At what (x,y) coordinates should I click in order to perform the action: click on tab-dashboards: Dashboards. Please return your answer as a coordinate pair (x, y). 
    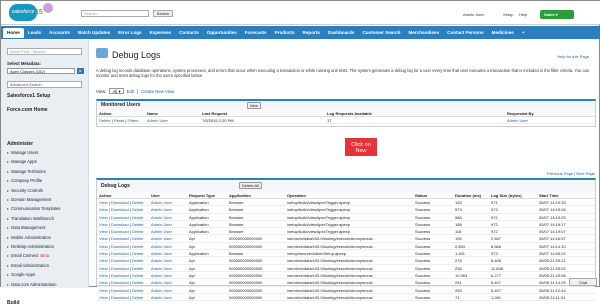
    Looking at the image, I should click on (341, 32).